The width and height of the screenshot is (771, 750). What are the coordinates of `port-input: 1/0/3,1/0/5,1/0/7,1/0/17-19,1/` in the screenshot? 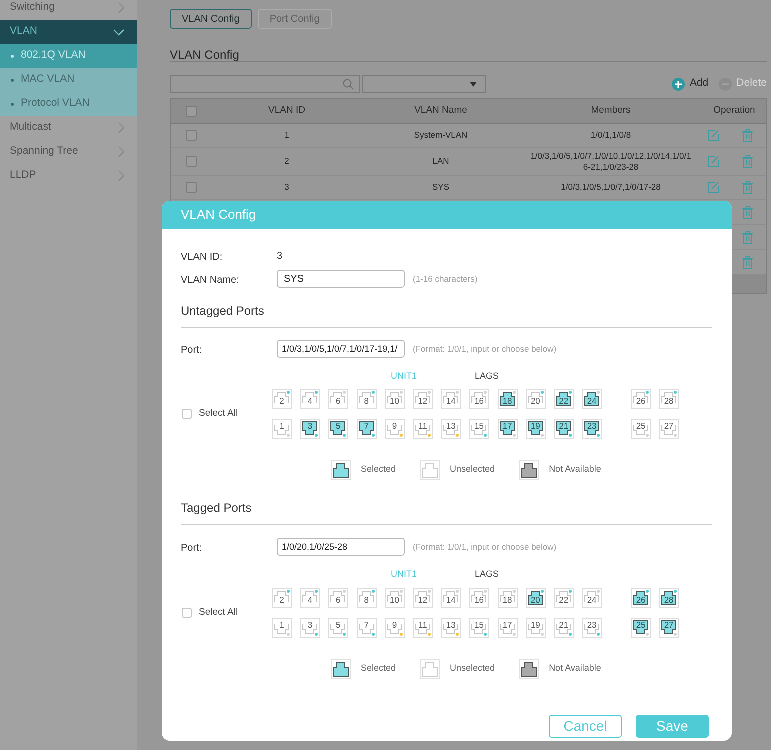 It's located at (341, 349).